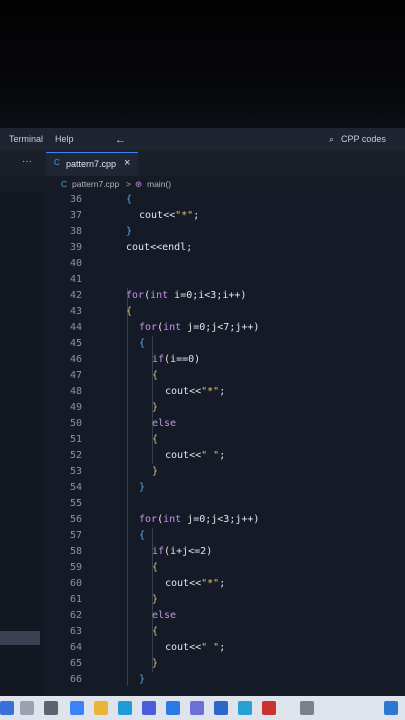  Describe the element at coordinates (64, 139) in the screenshot. I see `menu-help: Help` at that location.